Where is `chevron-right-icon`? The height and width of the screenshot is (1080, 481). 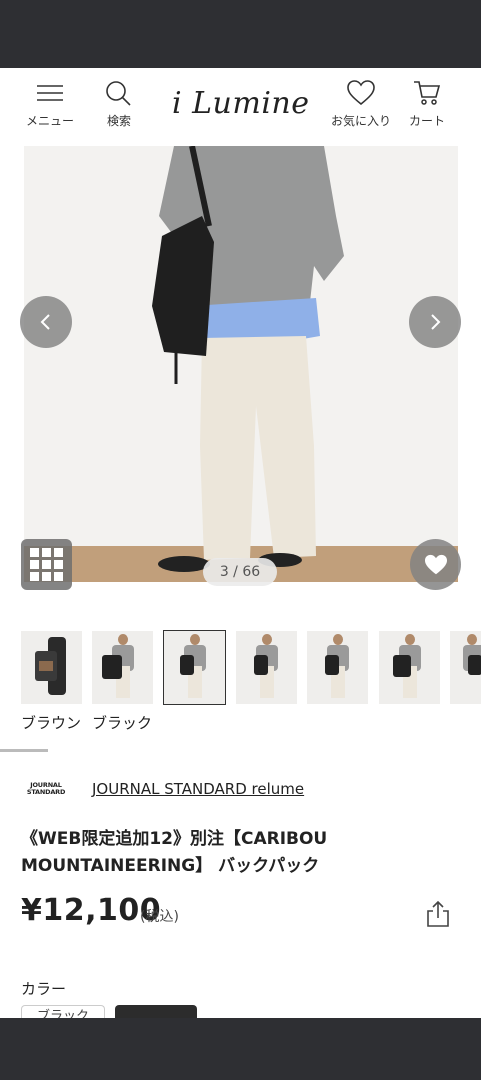
chevron-right-icon is located at coordinates (436, 322).